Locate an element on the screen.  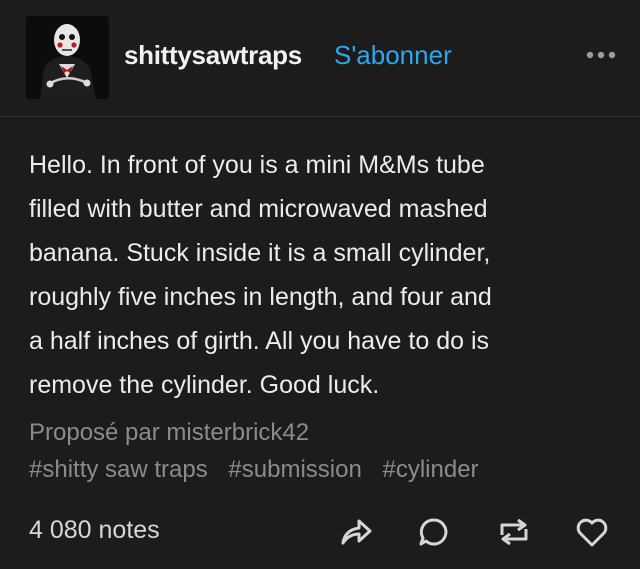
like-button is located at coordinates (592, 532).